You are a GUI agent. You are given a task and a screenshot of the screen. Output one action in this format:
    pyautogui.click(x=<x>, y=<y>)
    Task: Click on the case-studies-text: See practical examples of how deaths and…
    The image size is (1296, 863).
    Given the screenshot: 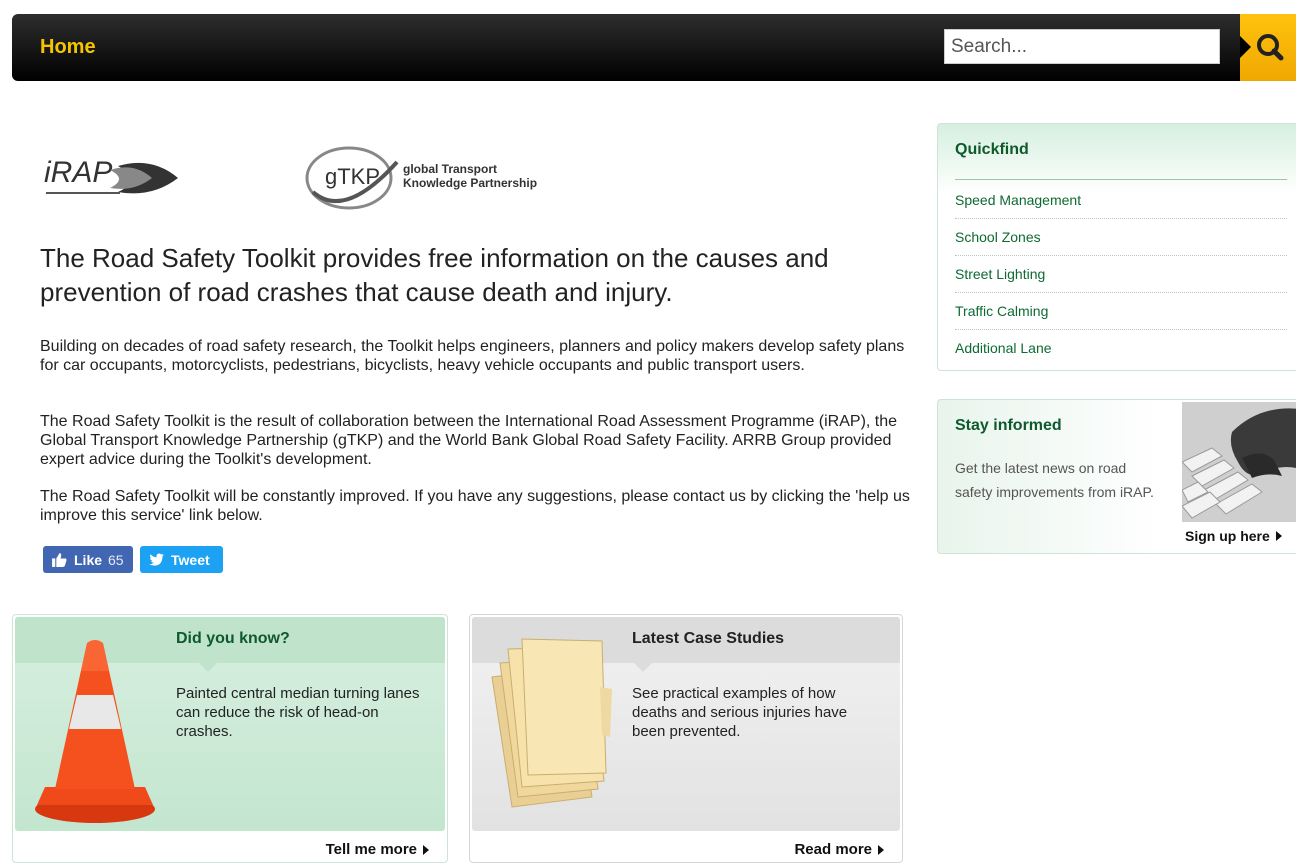 What is the action you would take?
    pyautogui.click(x=740, y=712)
    